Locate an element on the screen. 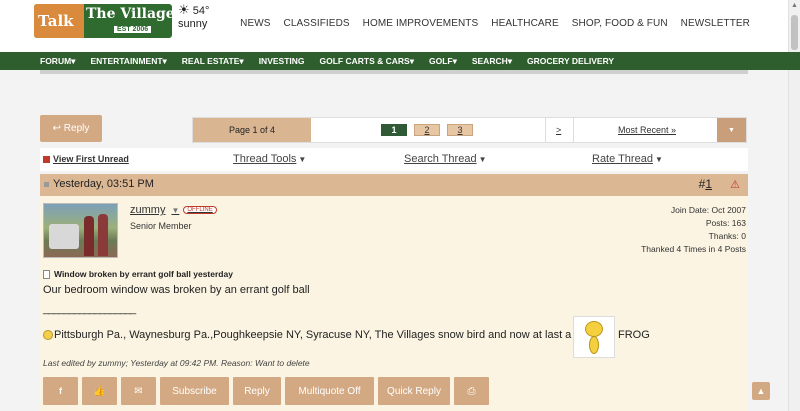 Image resolution: width=800 pixels, height=411 pixels. top-nav-newsletter: NEWSLETTER is located at coordinates (715, 23).